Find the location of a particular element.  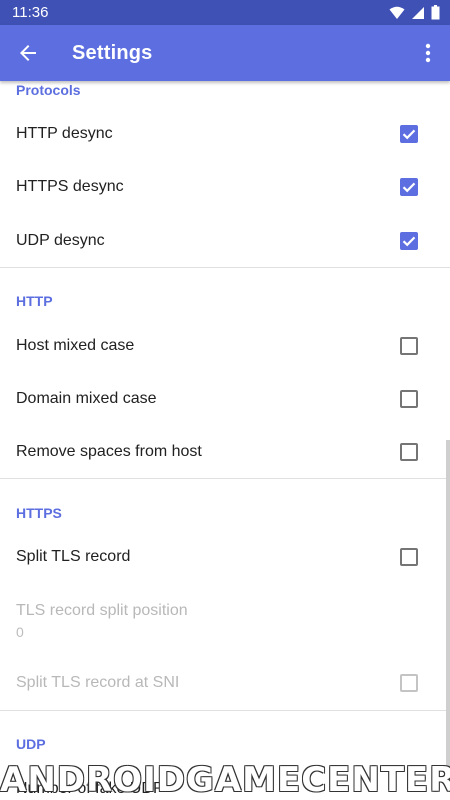

checkbox-split-tls-record is located at coordinates (409, 556).